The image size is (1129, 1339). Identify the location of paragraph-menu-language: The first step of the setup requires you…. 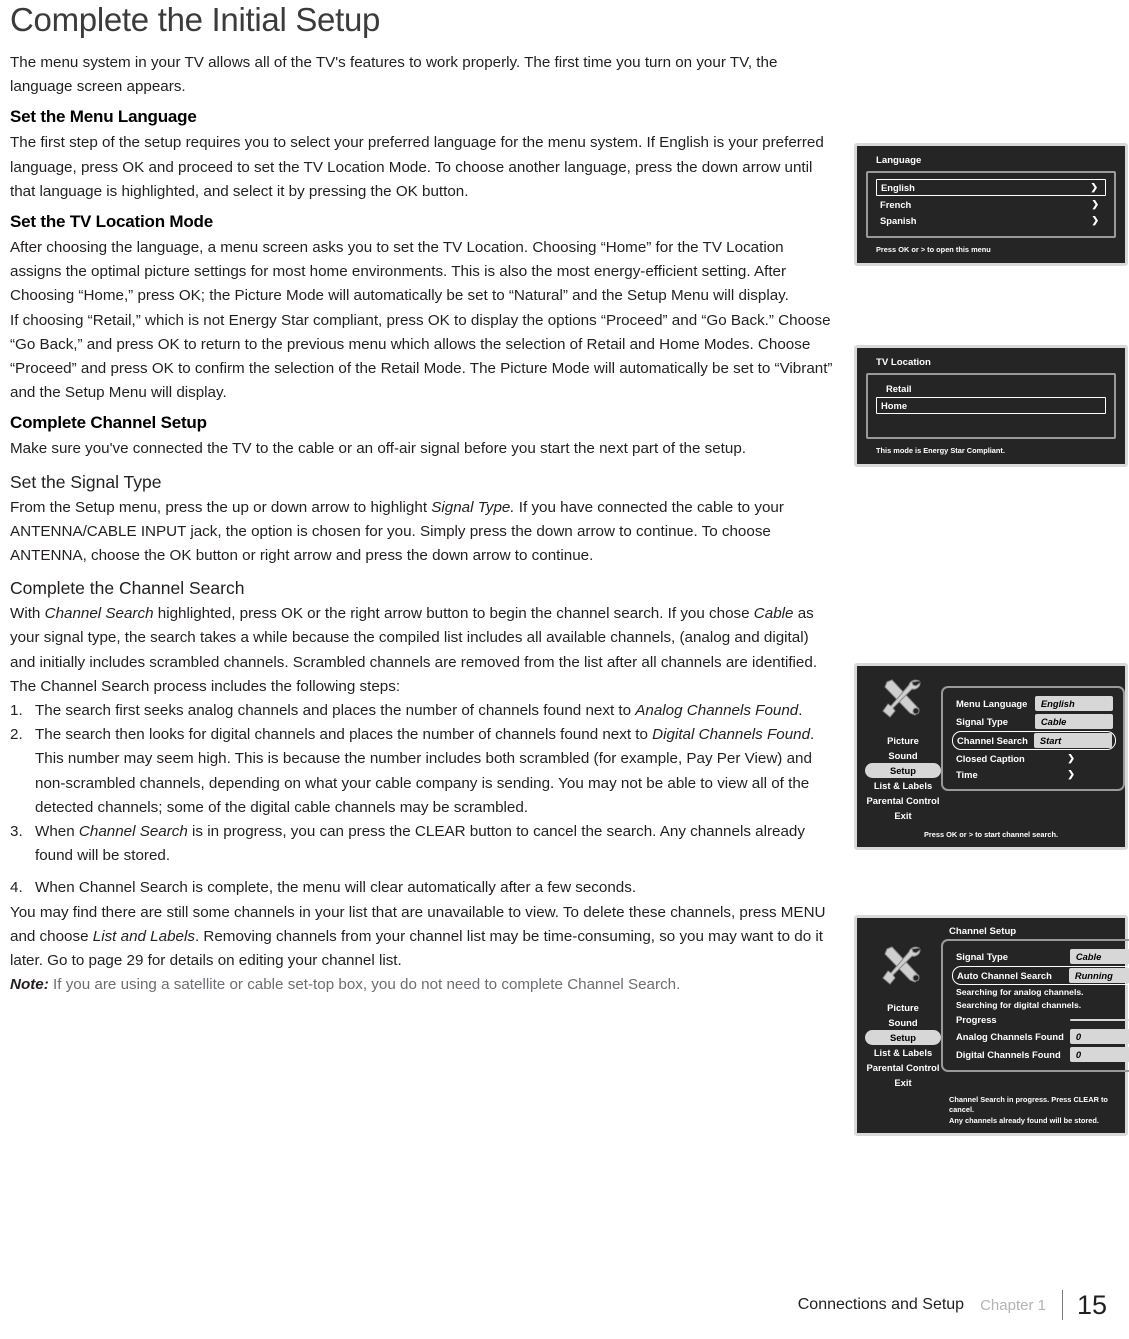
(417, 167).